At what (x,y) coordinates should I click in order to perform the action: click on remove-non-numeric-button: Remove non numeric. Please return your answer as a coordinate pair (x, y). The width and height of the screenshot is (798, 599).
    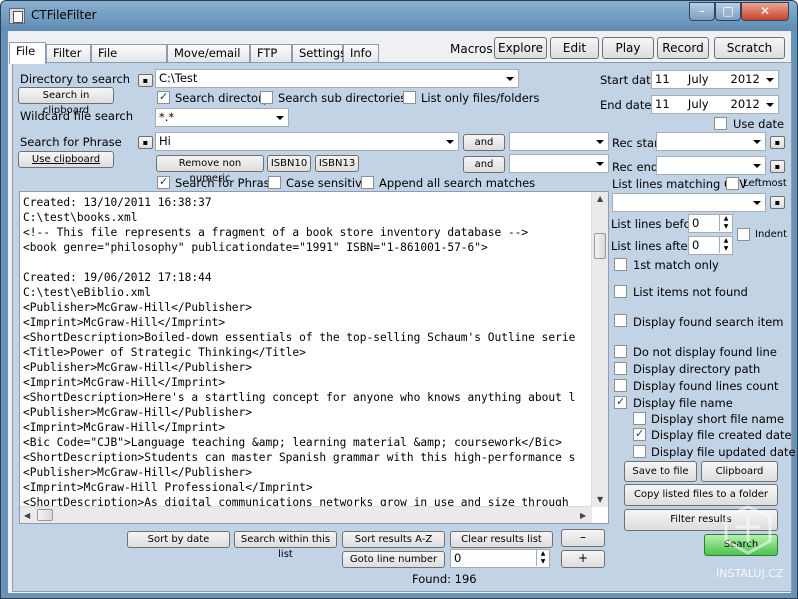
    Looking at the image, I should click on (210, 169).